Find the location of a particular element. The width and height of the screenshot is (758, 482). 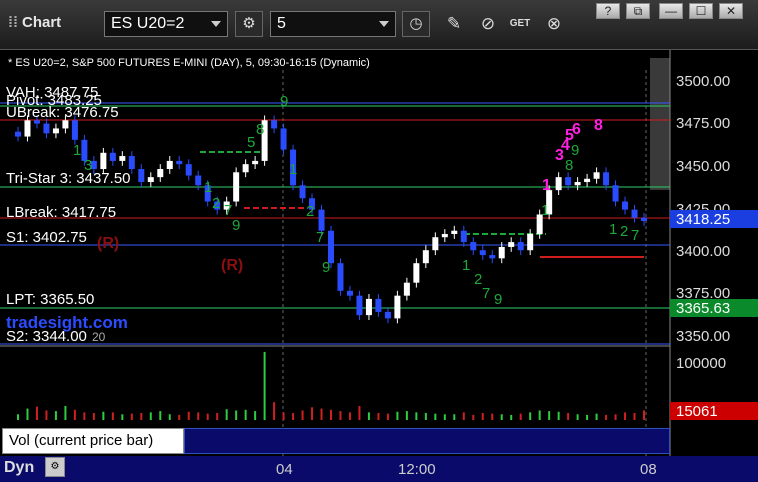

price-tick: 3450.00 is located at coordinates (703, 166).